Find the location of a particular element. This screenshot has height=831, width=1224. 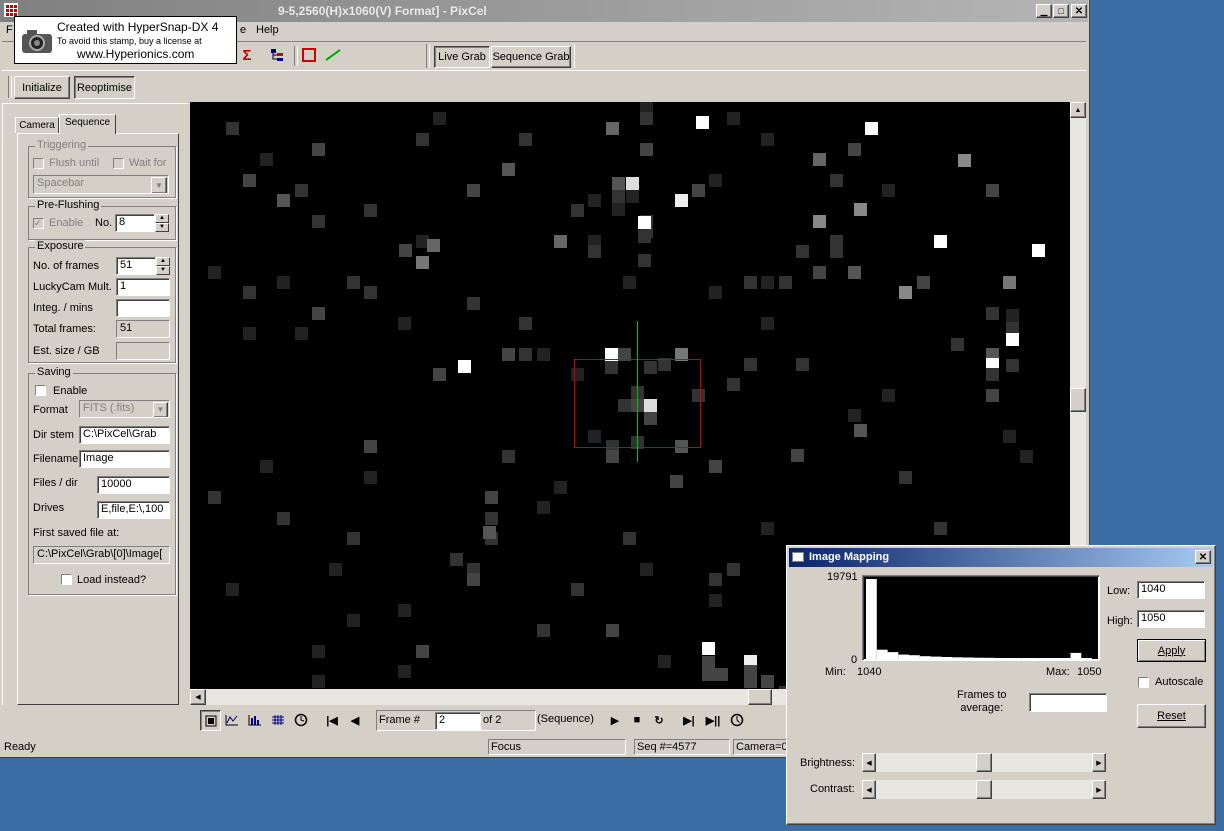

trigger-source-select: Spacebar ▼ is located at coordinates (101, 184).